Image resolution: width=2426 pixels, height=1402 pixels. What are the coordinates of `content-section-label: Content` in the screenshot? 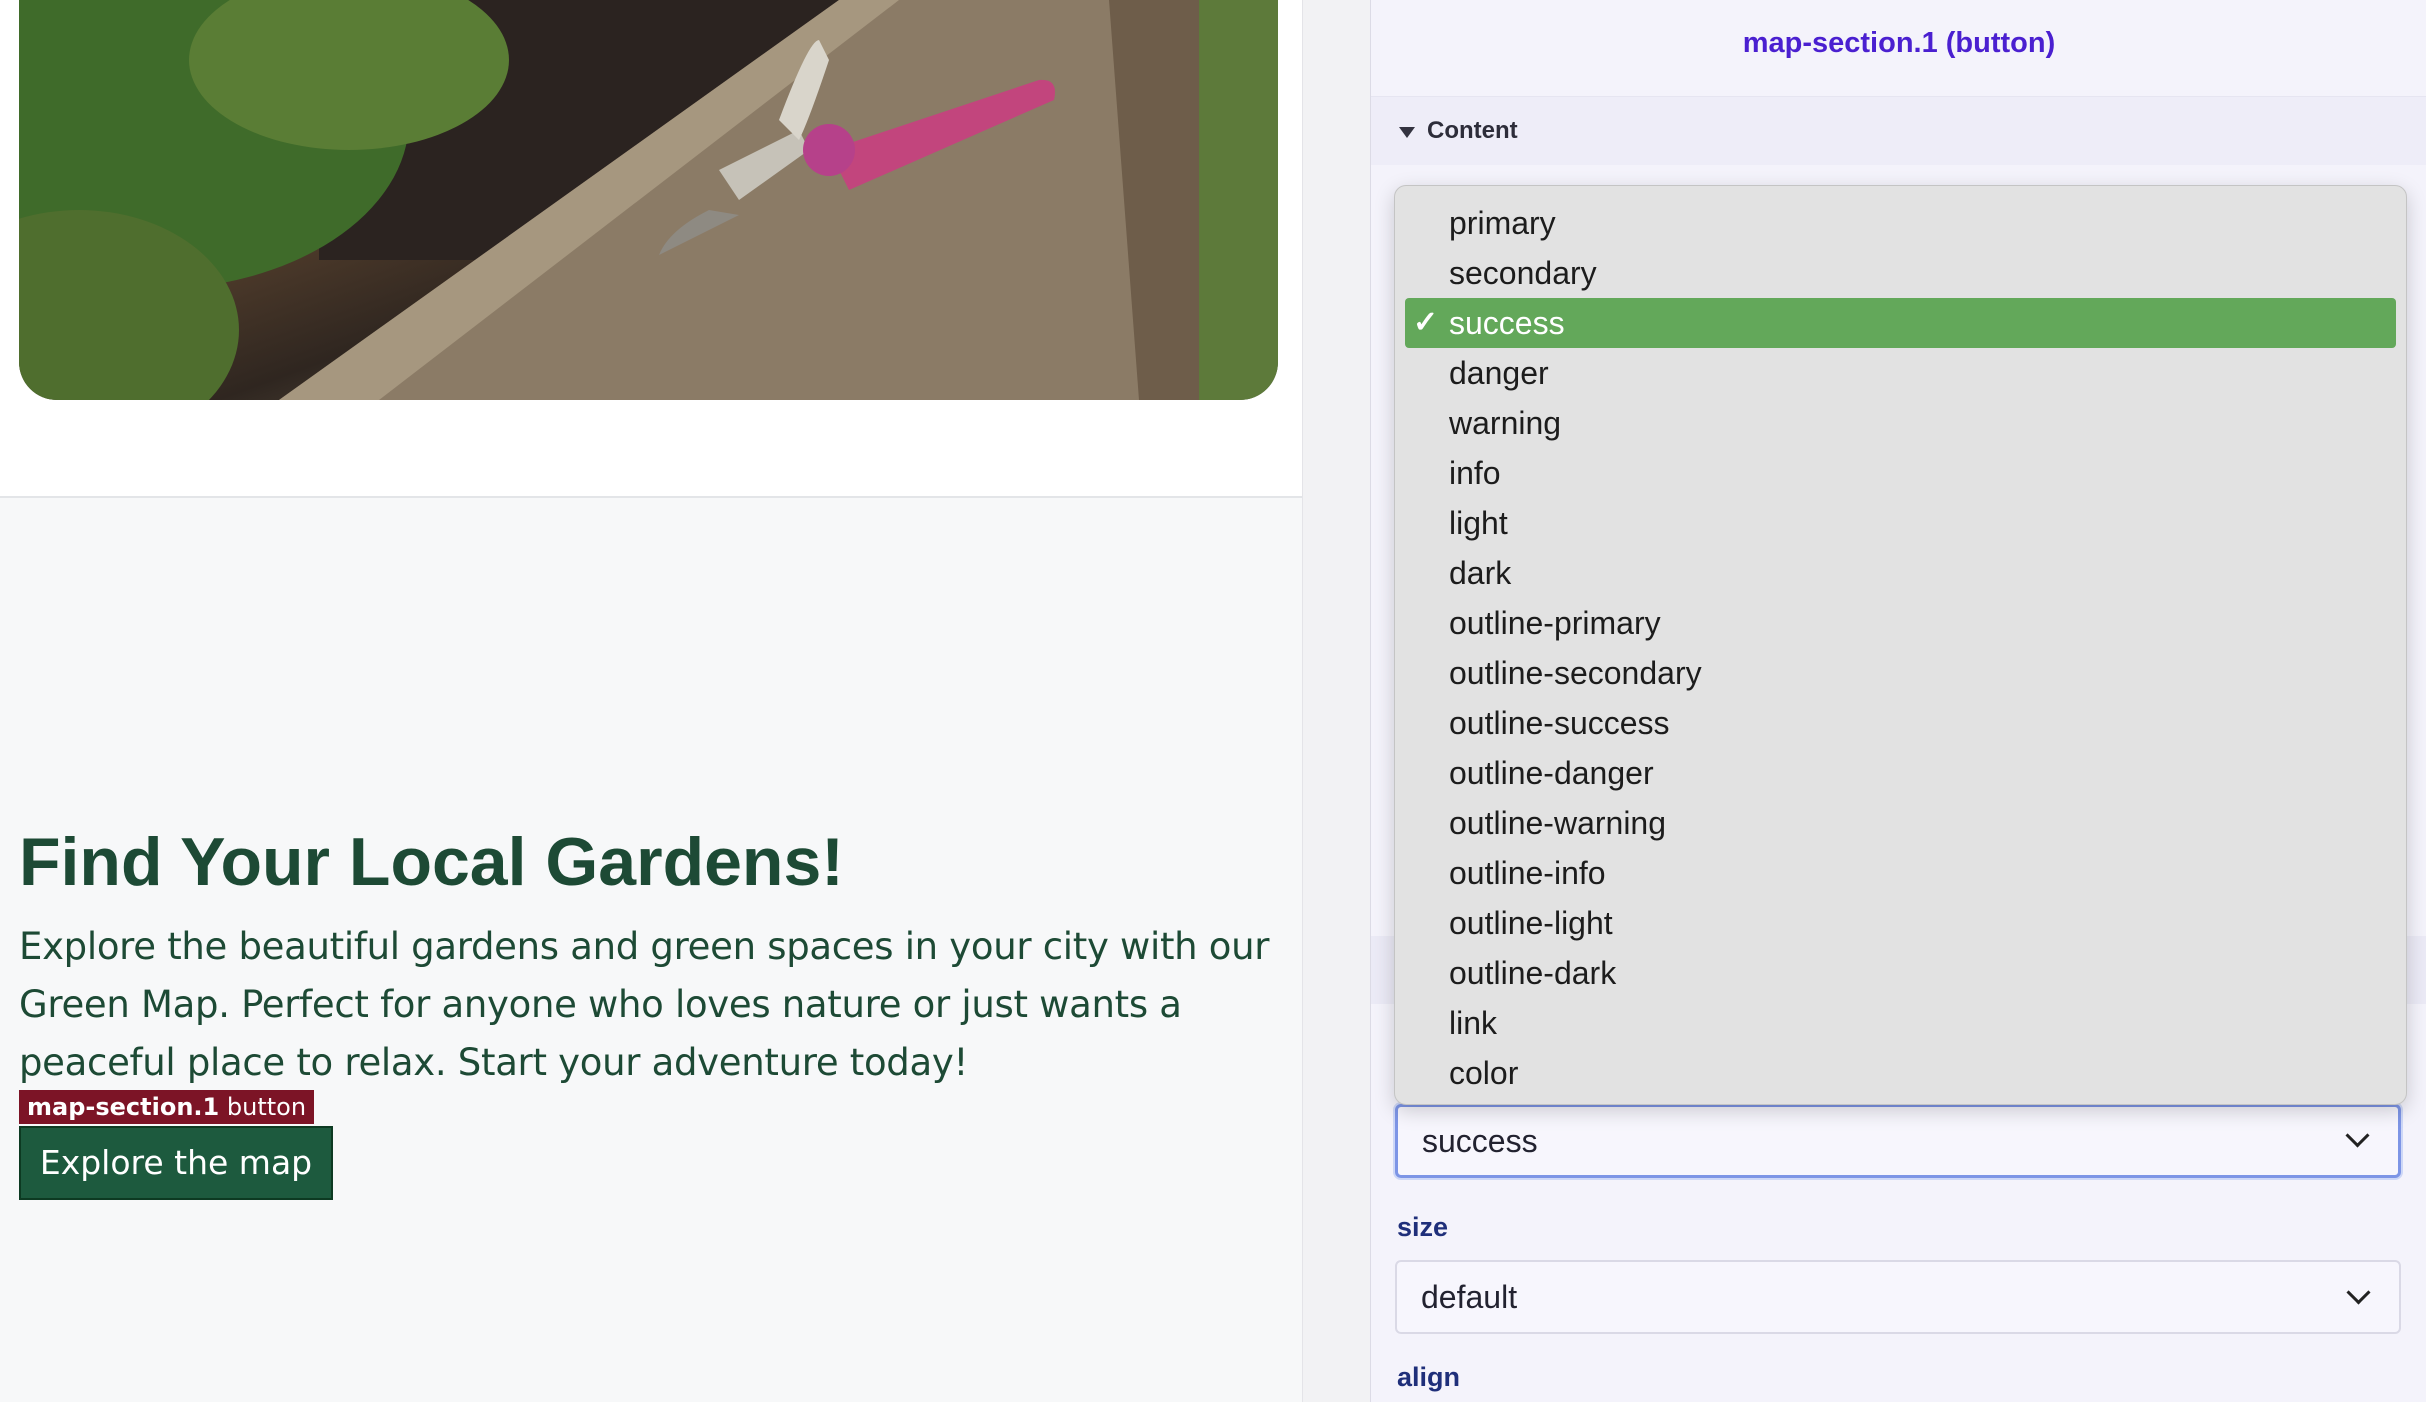 It's located at (1472, 130).